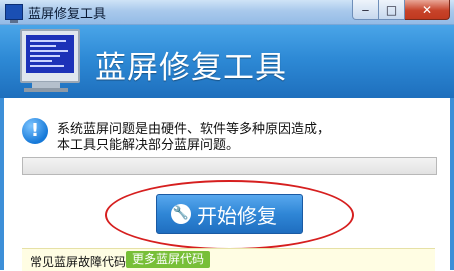 The height and width of the screenshot is (271, 454). What do you see at coordinates (78, 261) in the screenshot?
I see `common-error-codes-label: 常见蓝屏故障代码` at bounding box center [78, 261].